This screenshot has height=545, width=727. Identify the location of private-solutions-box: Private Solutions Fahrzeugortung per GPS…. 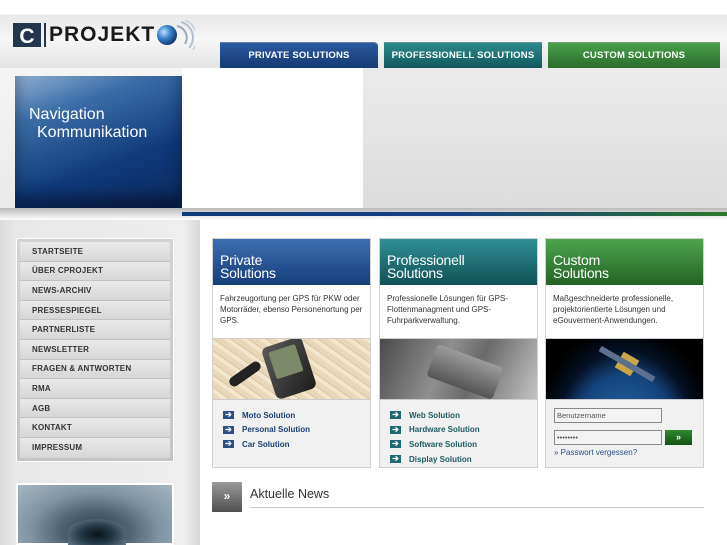
(291, 353).